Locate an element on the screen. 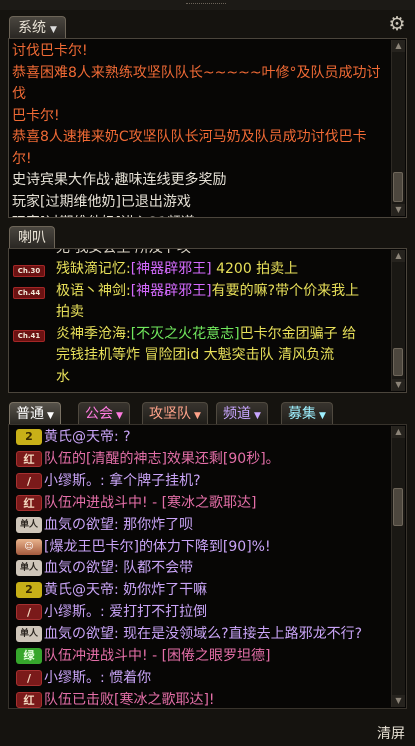 Image resolution: width=415 pixels, height=746 pixels. chat-message-row: 绿队伍冲进战斗中! - [困倦之眼罗坦德] is located at coordinates (202, 656).